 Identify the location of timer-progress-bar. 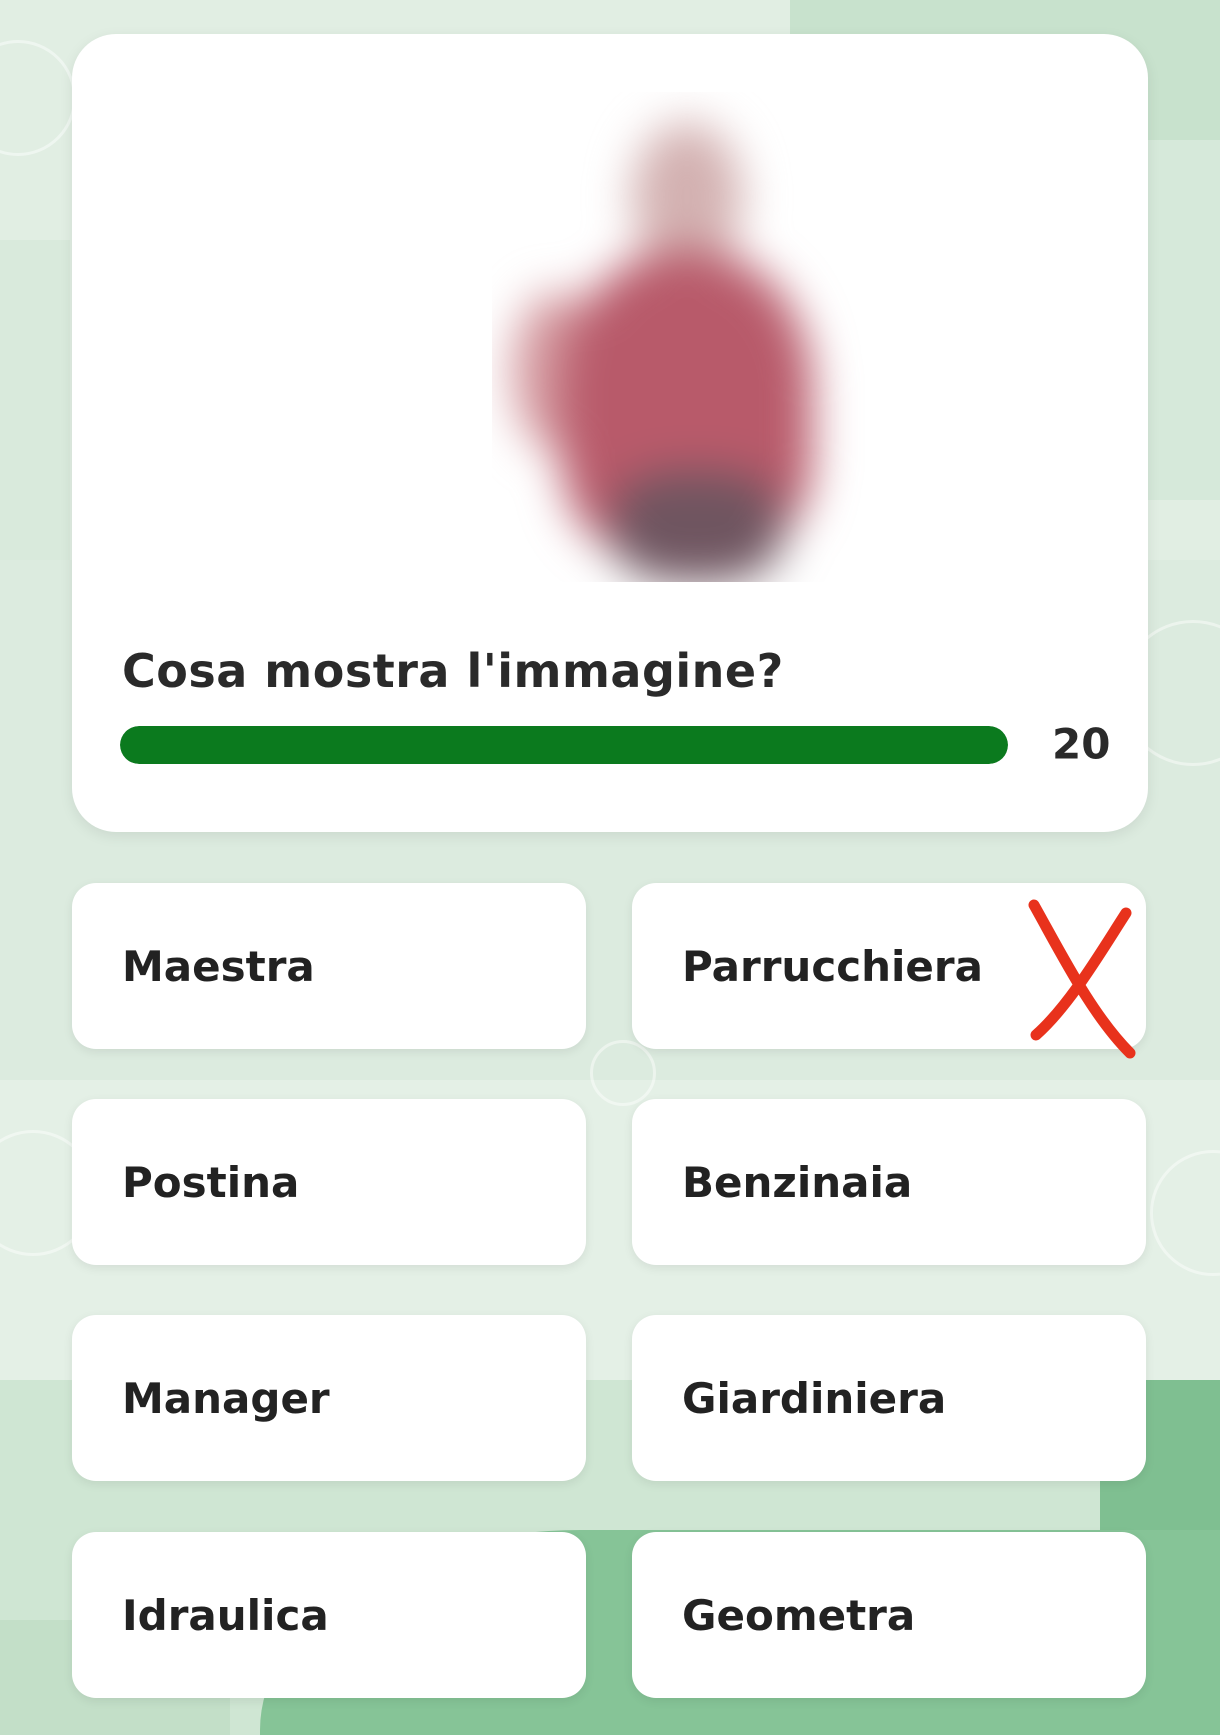
(564, 745).